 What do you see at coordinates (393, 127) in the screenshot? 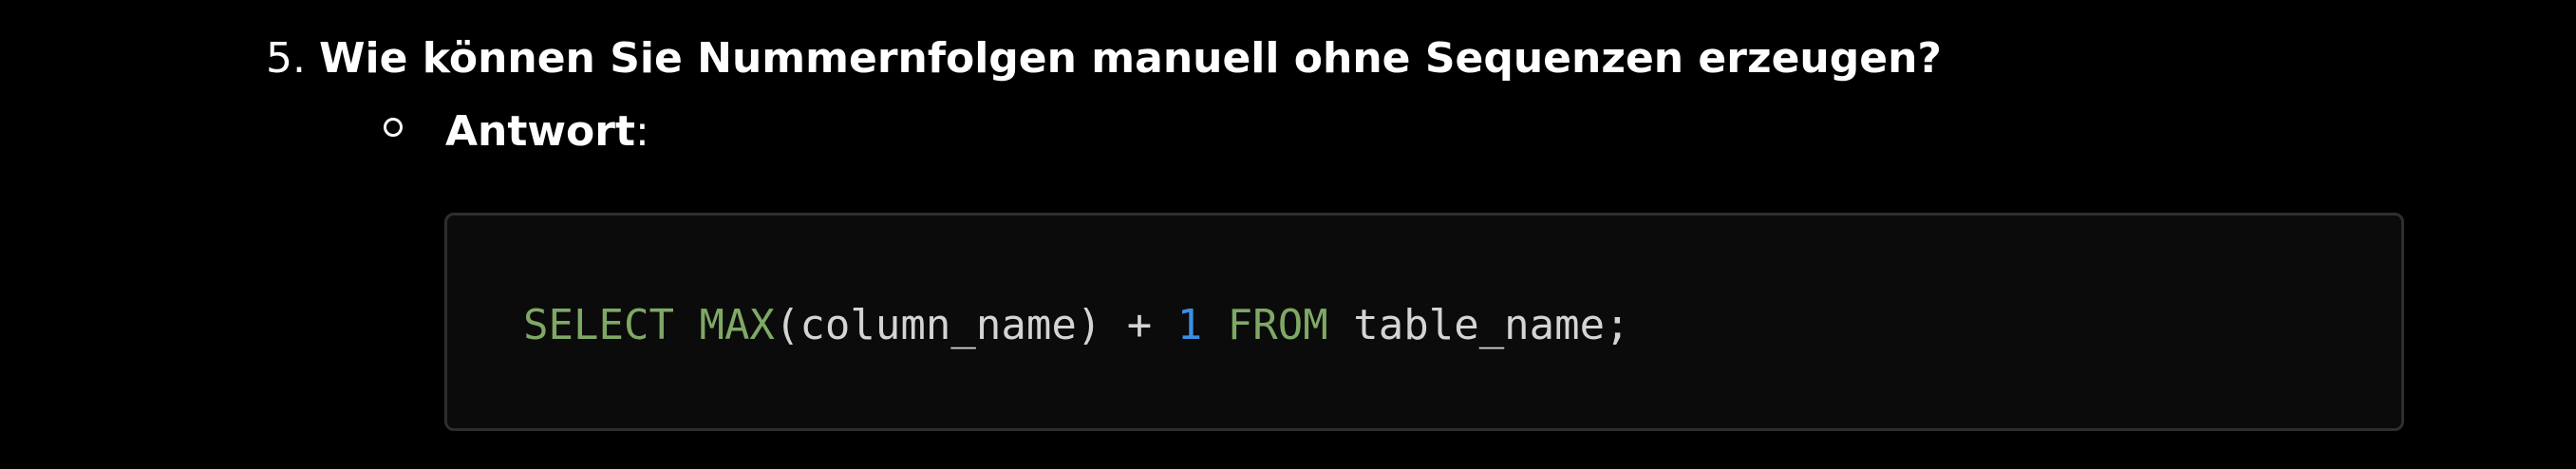
I see `hollow-bullet-icon` at bounding box center [393, 127].